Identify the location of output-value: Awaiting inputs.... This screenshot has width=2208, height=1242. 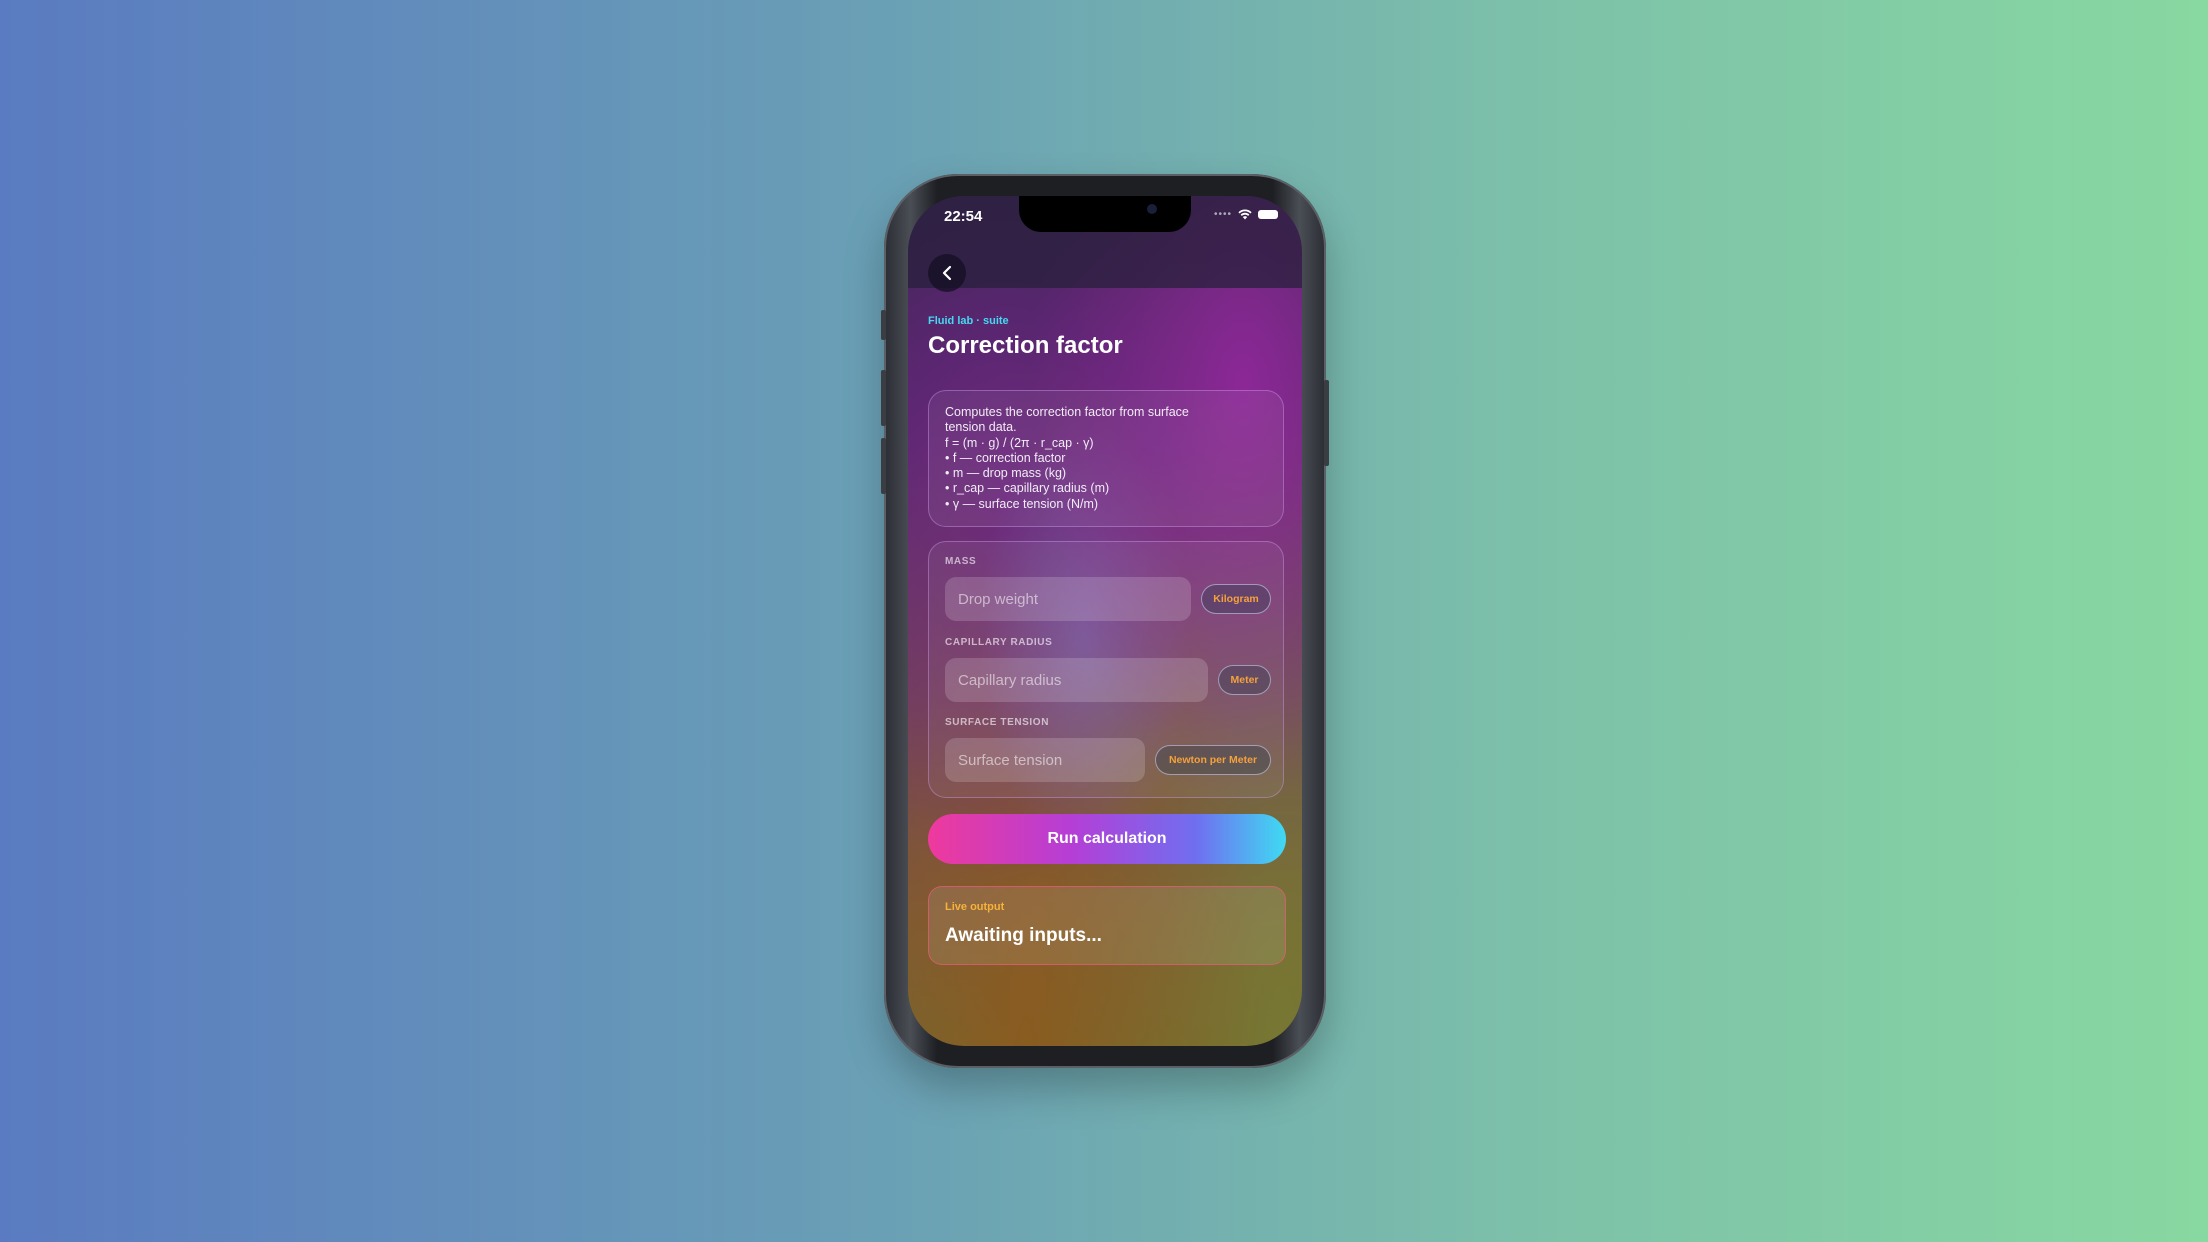
(1023, 935).